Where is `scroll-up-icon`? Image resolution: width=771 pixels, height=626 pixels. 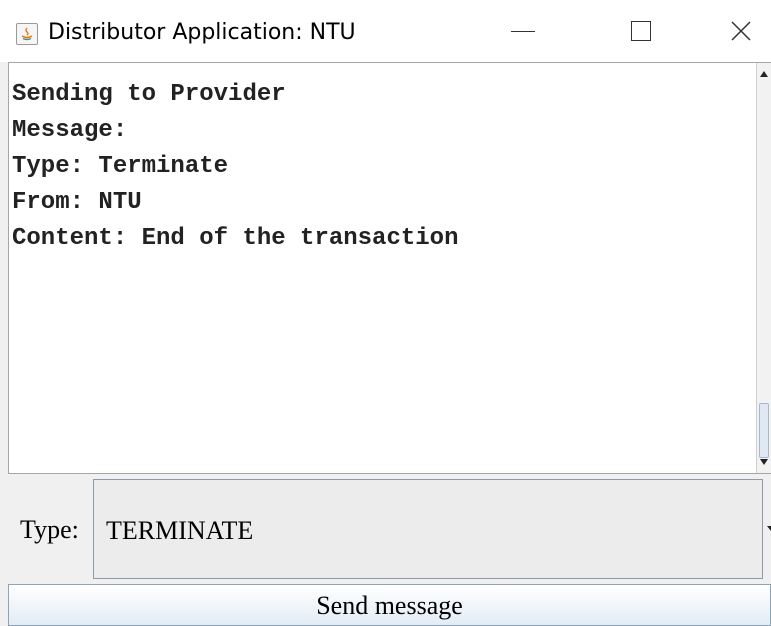 scroll-up-icon is located at coordinates (764, 74).